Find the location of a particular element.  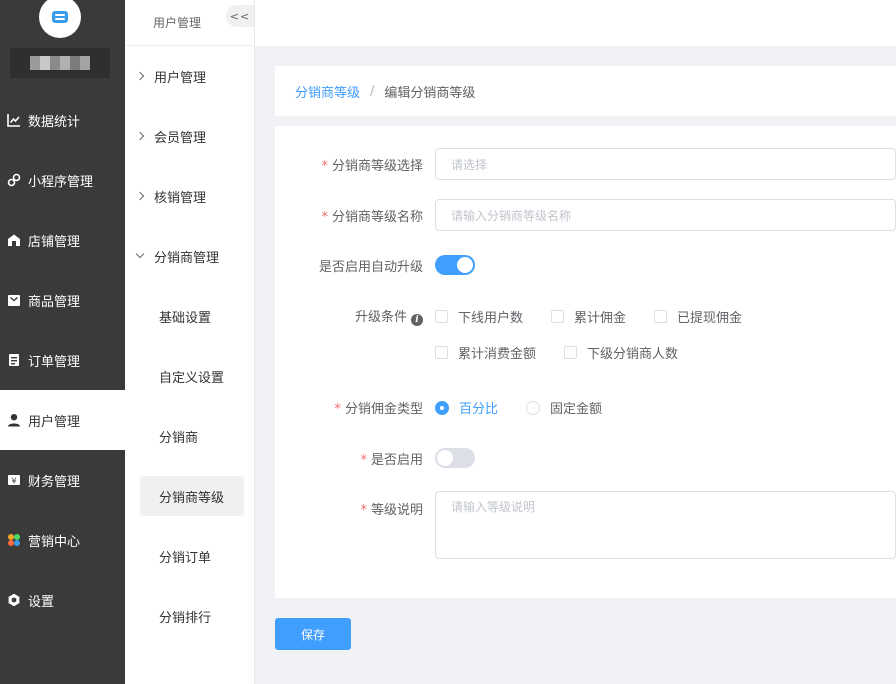

logo-icon is located at coordinates (60, 17).